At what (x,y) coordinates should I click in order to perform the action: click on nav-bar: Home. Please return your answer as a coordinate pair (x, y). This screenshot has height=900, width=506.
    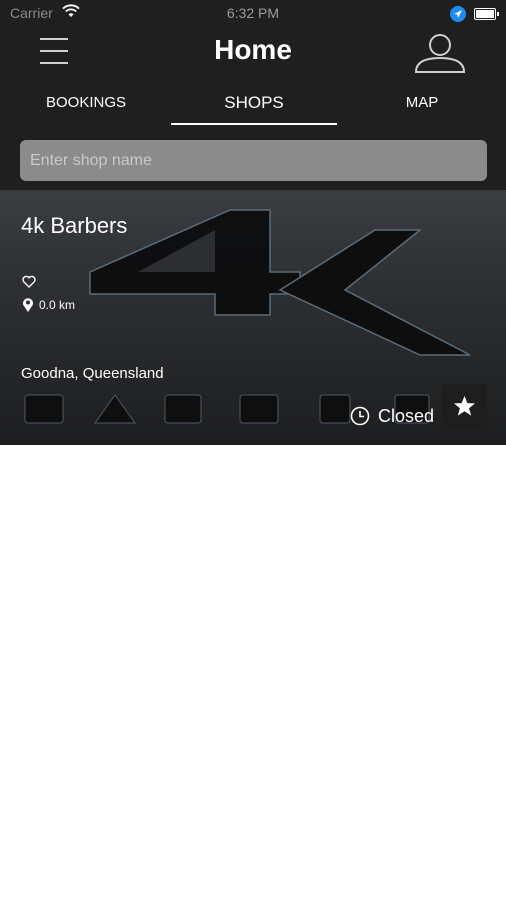
    Looking at the image, I should click on (253, 53).